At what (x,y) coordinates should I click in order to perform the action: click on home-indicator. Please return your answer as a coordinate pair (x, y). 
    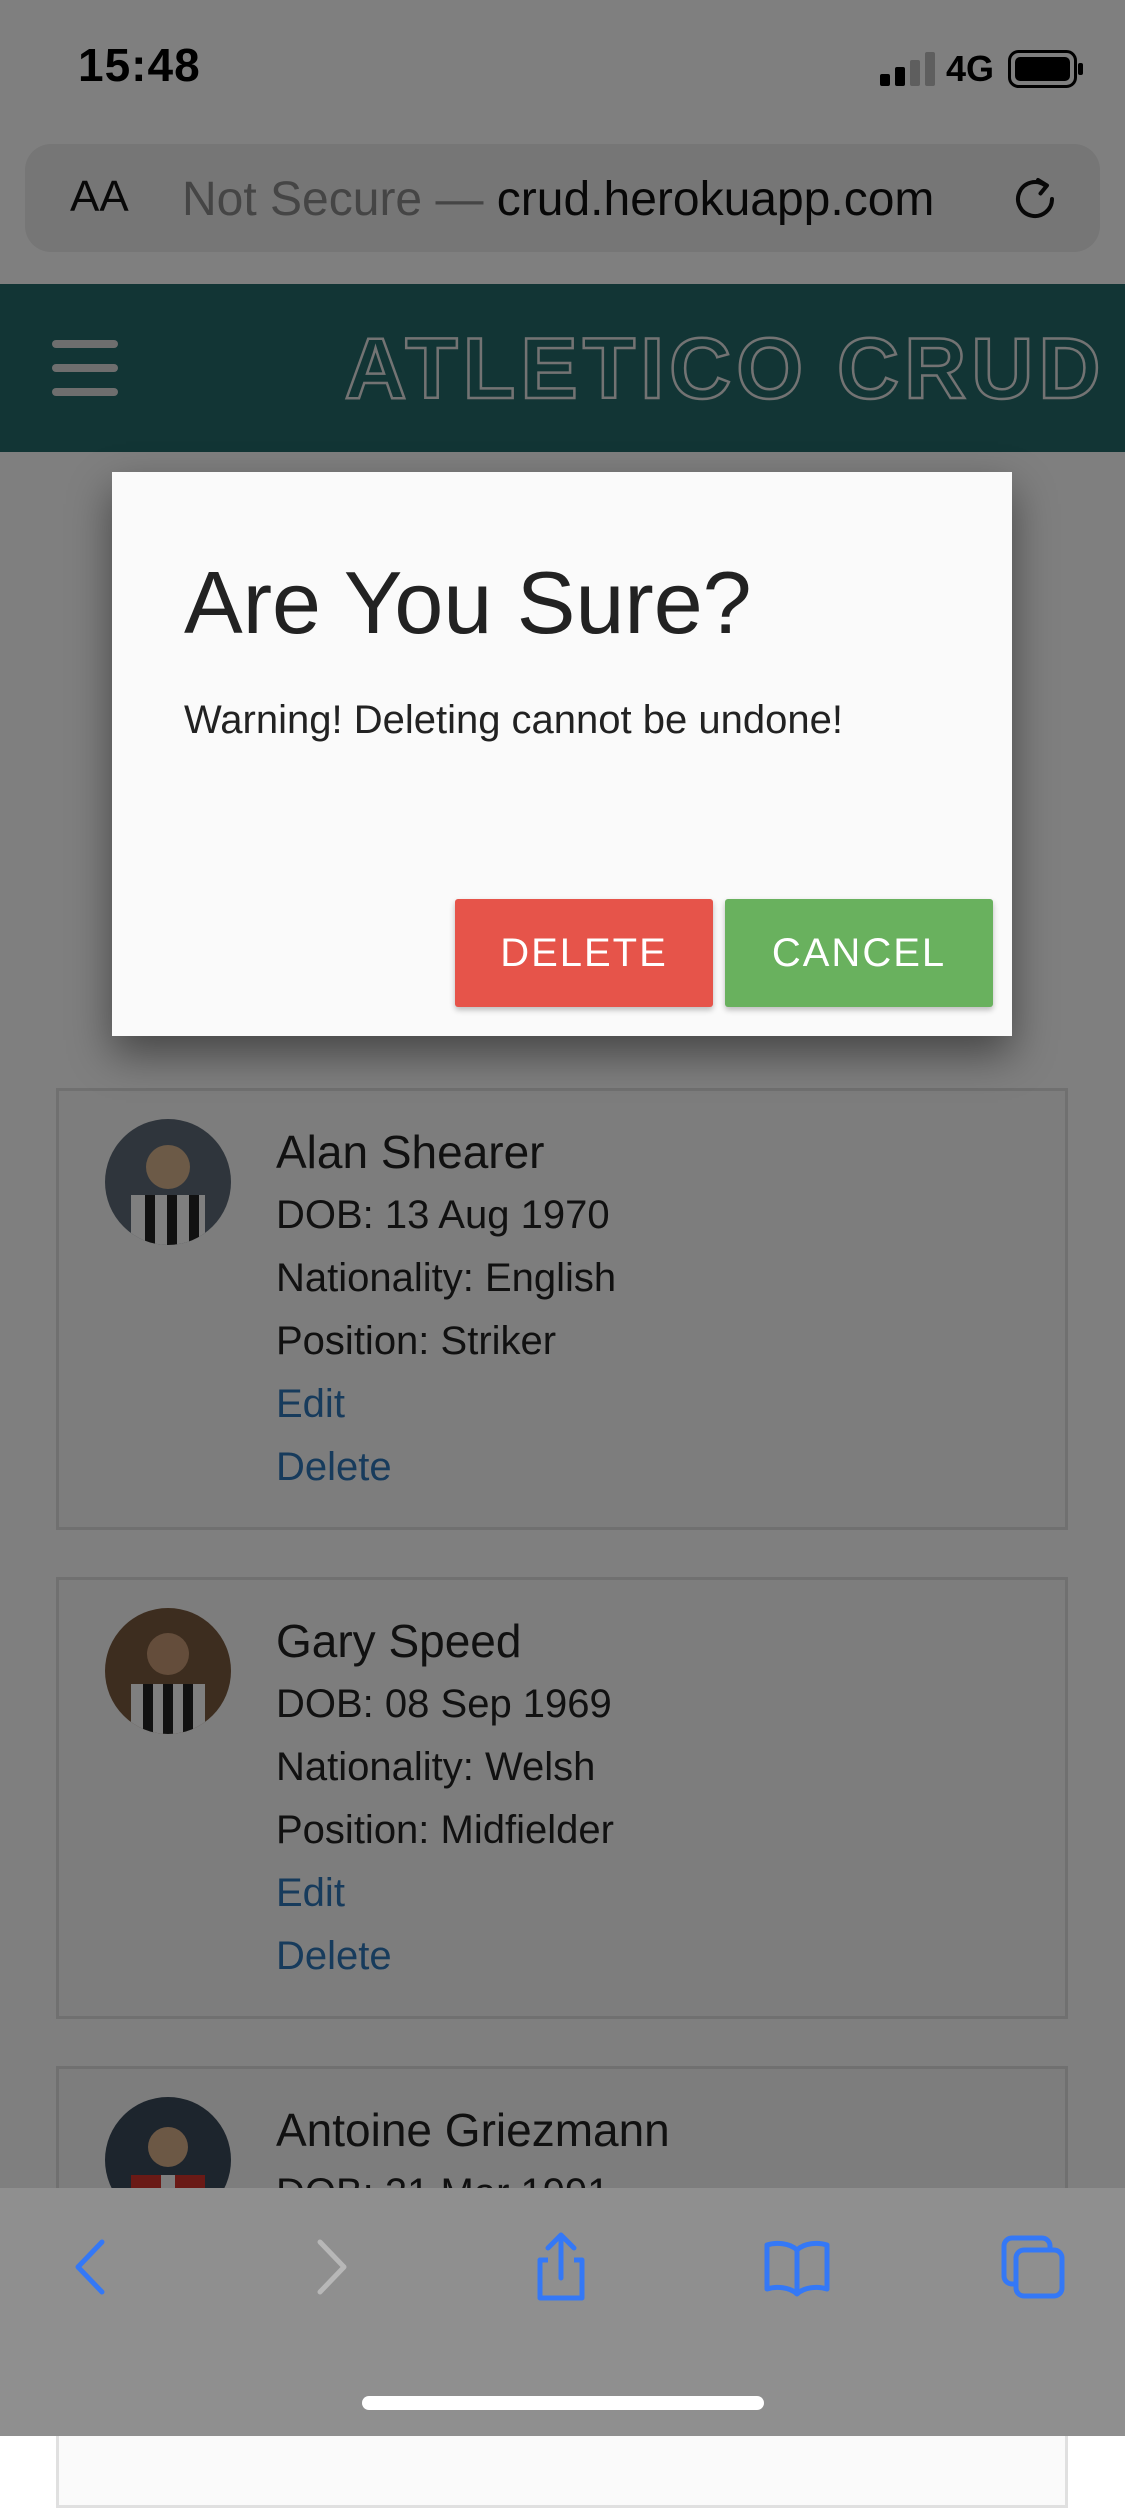
    Looking at the image, I should click on (563, 2403).